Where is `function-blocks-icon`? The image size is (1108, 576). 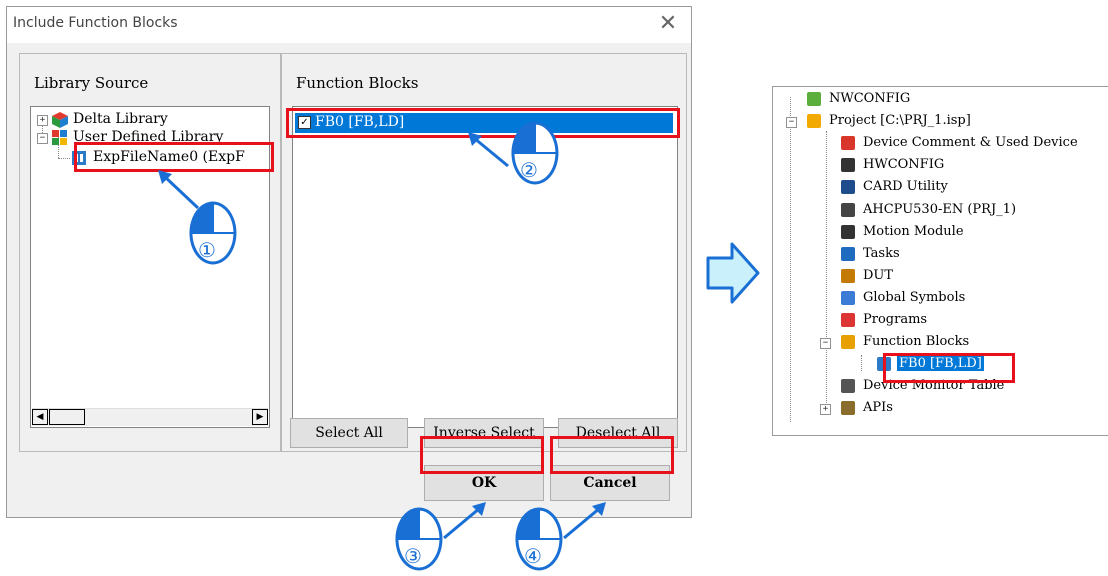
function-blocks-icon is located at coordinates (848, 342).